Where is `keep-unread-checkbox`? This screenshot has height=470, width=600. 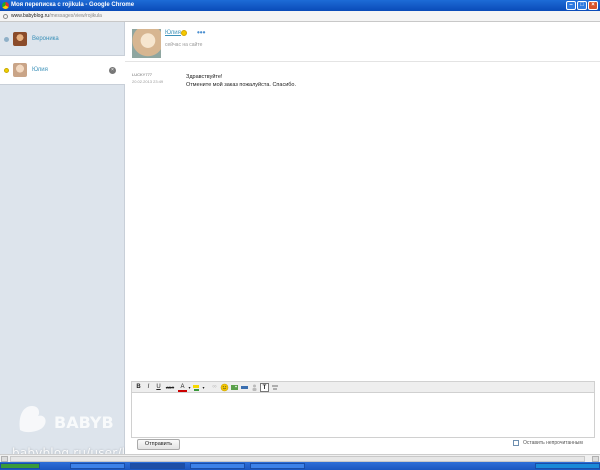 keep-unread-checkbox is located at coordinates (516, 443).